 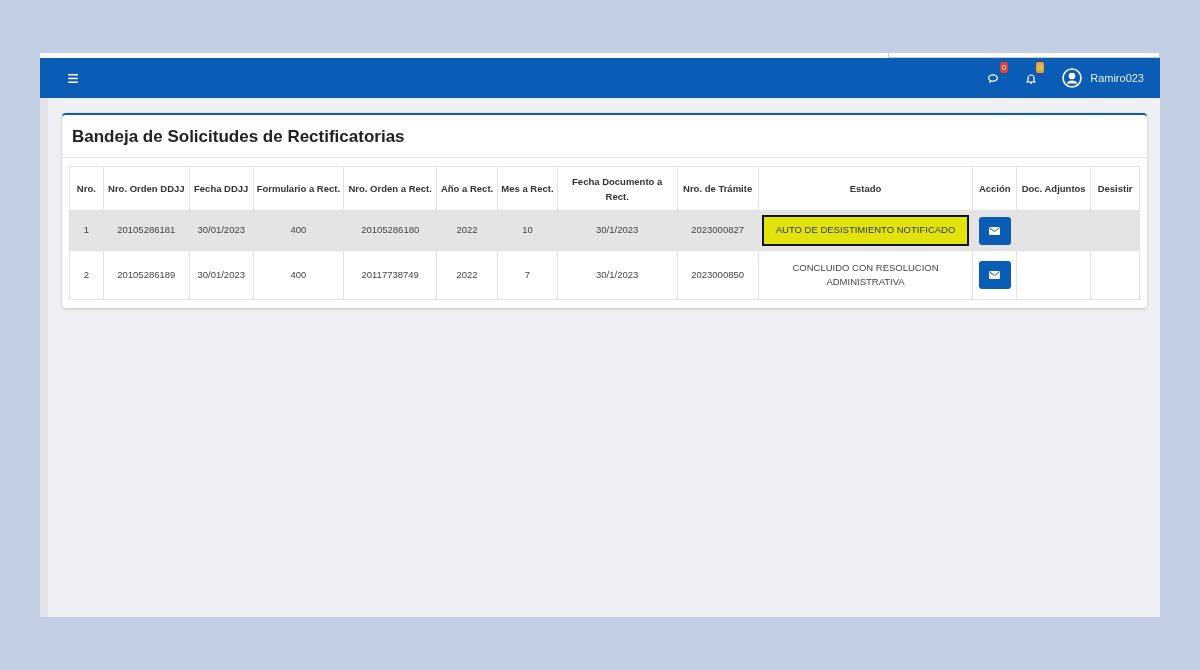 I want to click on table-cell: 7, so click(x=527, y=275).